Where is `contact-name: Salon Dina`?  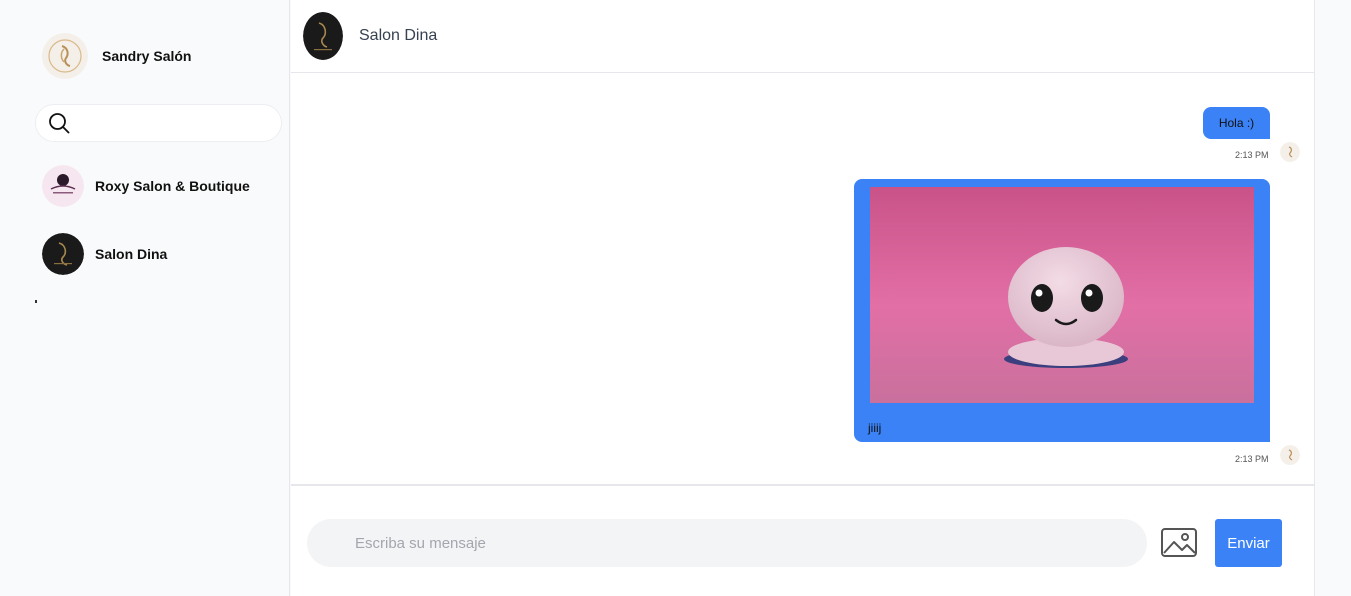 contact-name: Salon Dina is located at coordinates (131, 254).